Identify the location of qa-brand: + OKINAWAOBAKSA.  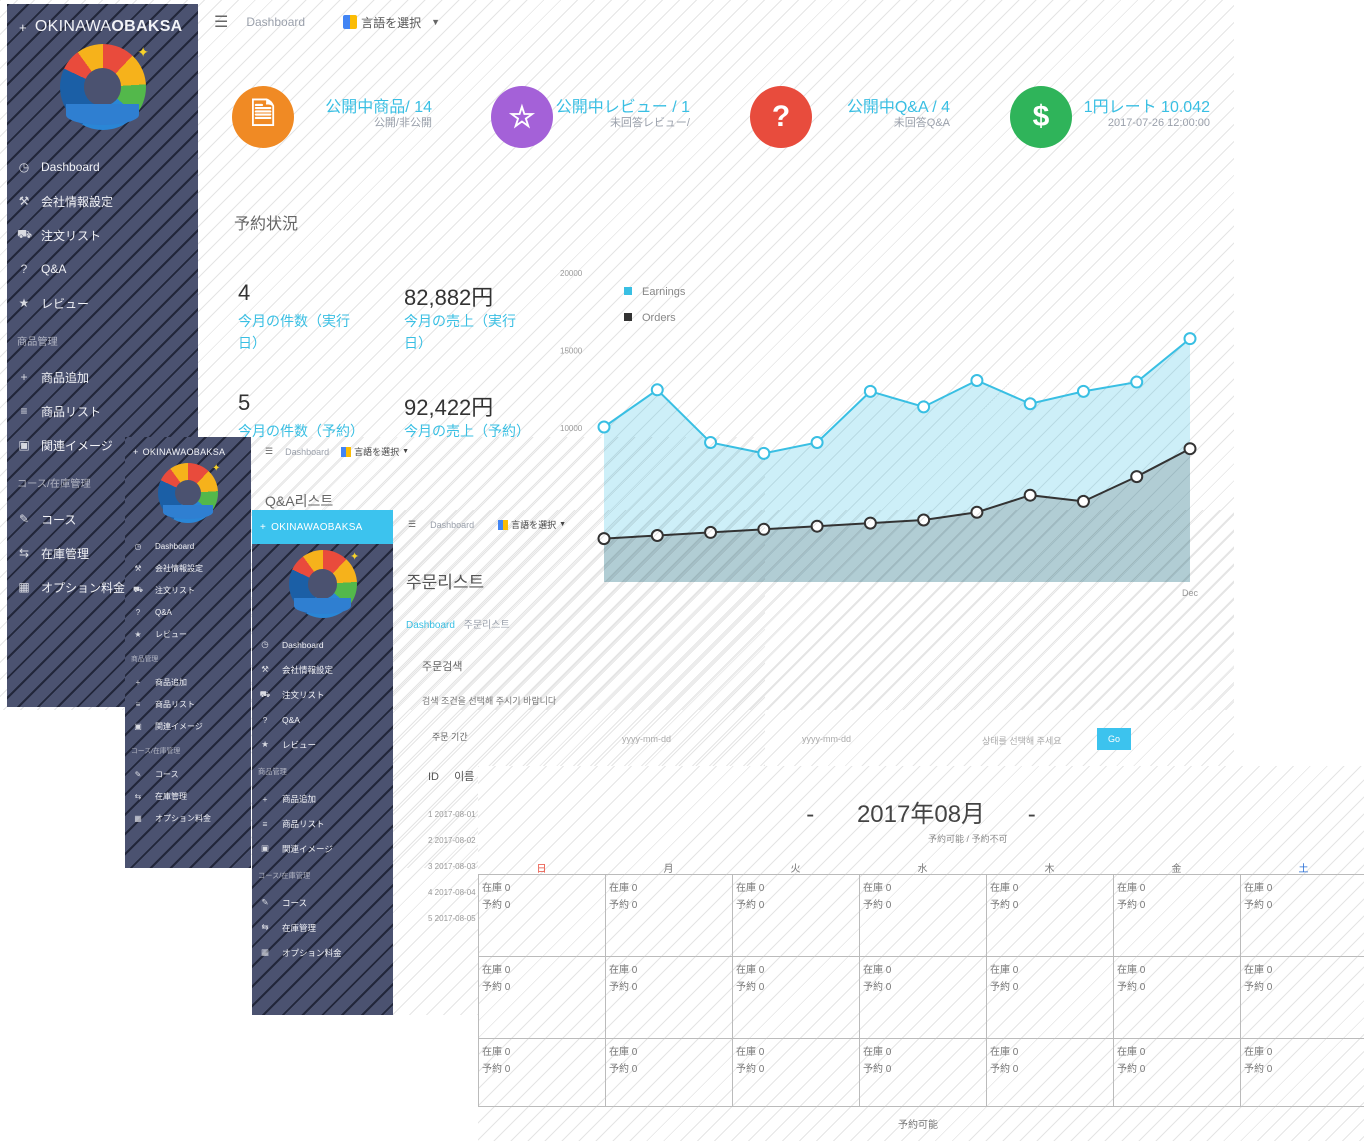
(188, 447).